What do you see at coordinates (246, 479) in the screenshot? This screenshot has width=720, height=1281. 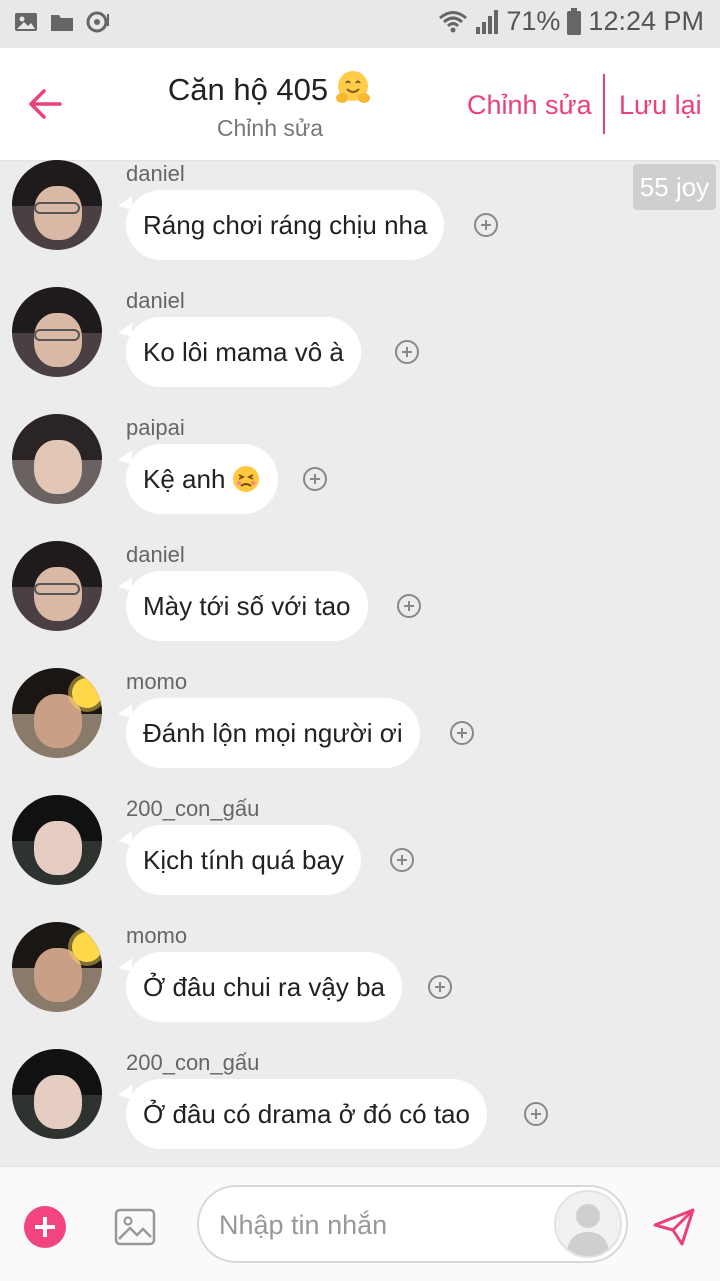 I see `persevering-face-icon` at bounding box center [246, 479].